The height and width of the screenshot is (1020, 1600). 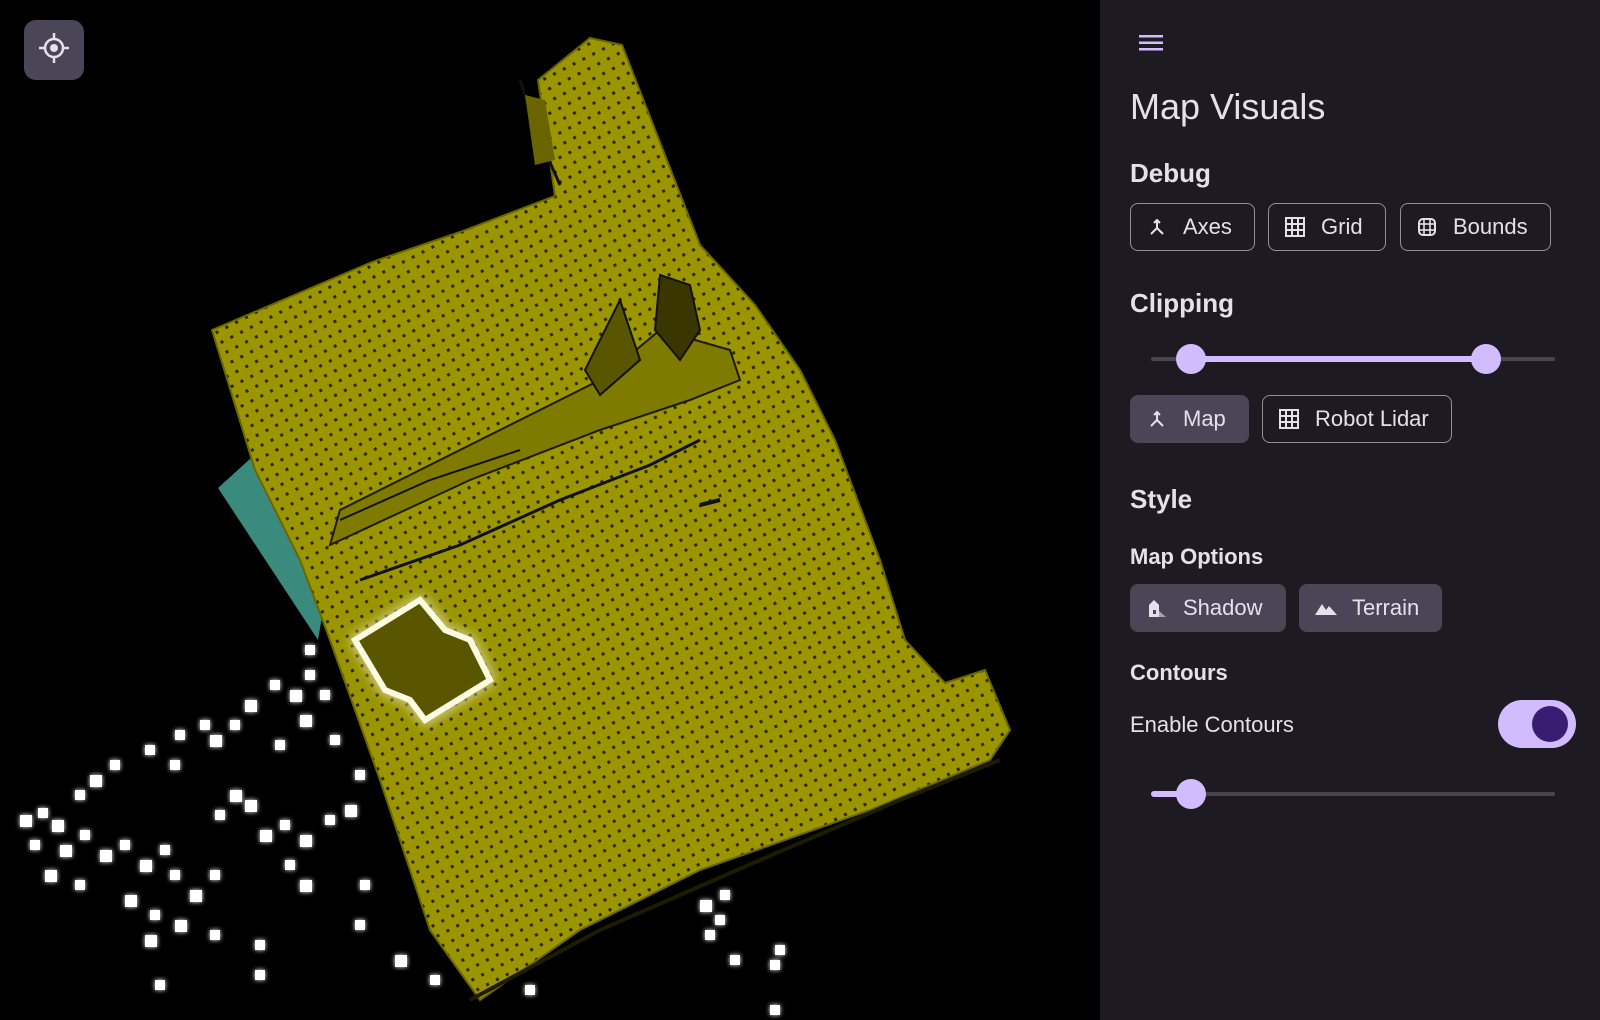 What do you see at coordinates (1326, 608) in the screenshot?
I see `terrain-icon` at bounding box center [1326, 608].